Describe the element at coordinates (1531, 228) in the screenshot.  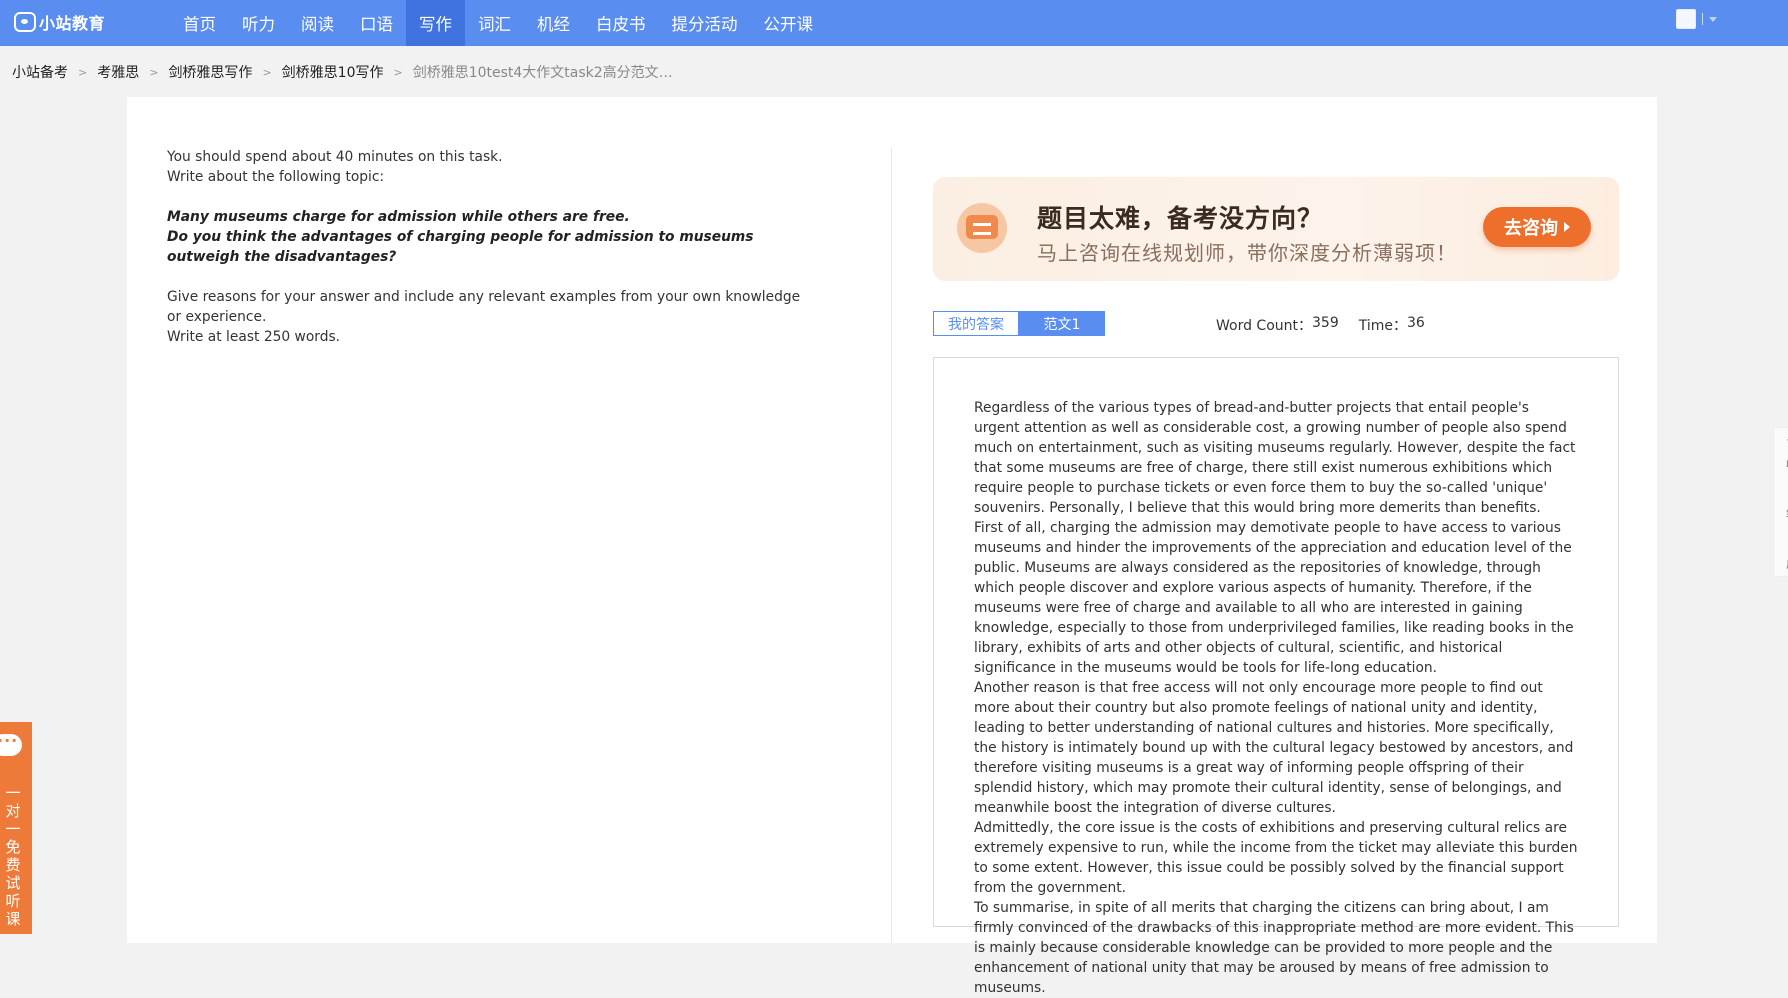
I see `consult-button-label: 去咨询` at that location.